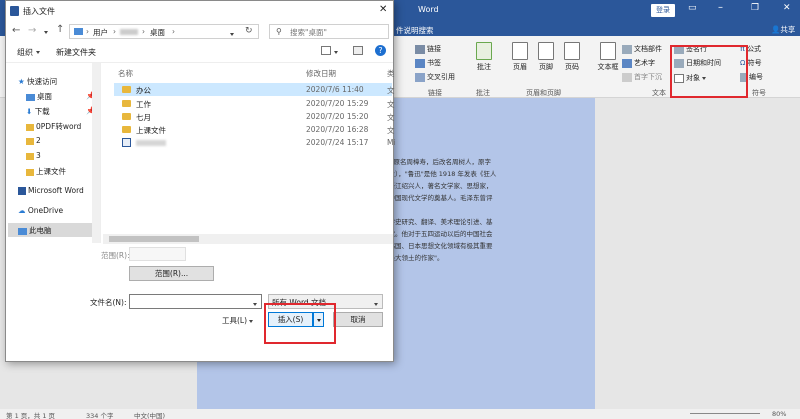 This screenshot has height=419, width=800. Describe the element at coordinates (254, 89) in the screenshot. I see `file-row-selected: 办公 2020/7/6 11:40 文` at that location.